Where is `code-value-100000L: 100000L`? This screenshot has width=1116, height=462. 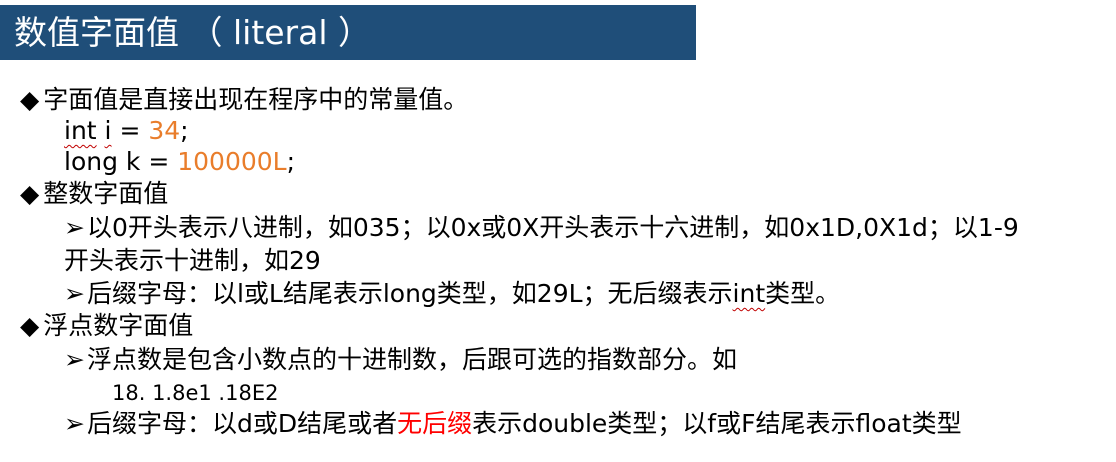 code-value-100000L: 100000L is located at coordinates (232, 161).